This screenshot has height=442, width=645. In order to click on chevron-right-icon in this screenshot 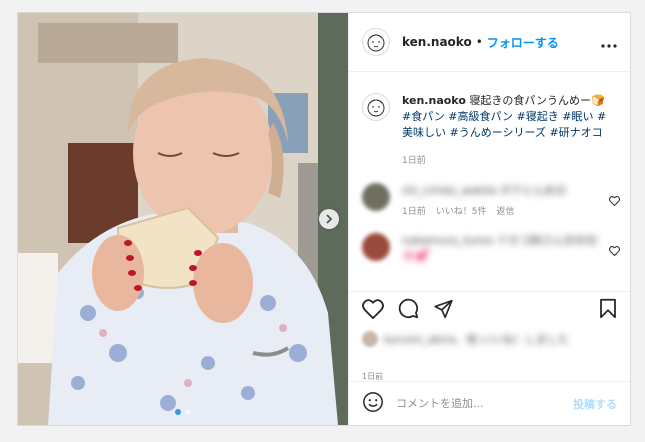, I will do `click(329, 219)`.